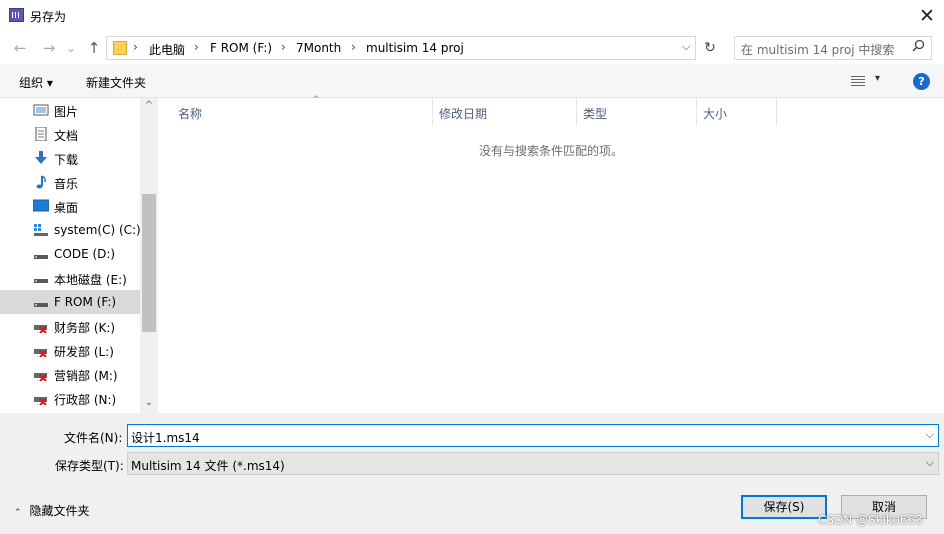  Describe the element at coordinates (737, 112) in the screenshot. I see `column-header-size: 大小` at that location.